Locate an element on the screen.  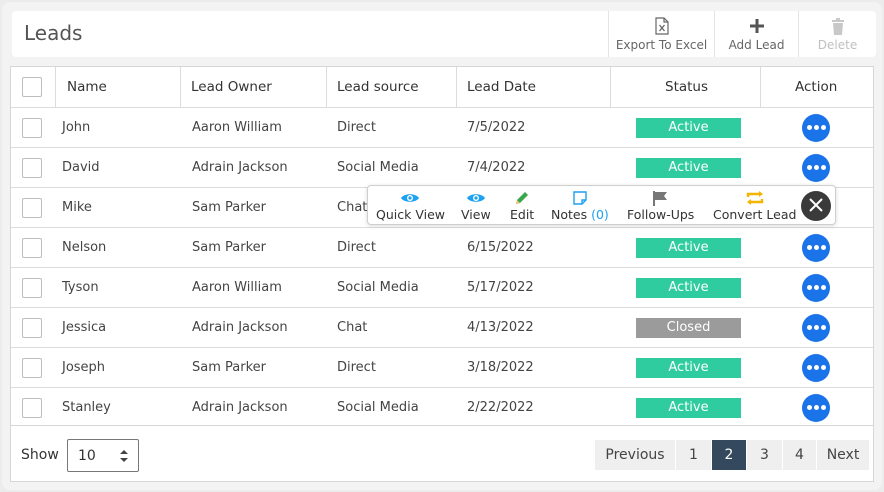
page-title: Leads is located at coordinates (53, 33).